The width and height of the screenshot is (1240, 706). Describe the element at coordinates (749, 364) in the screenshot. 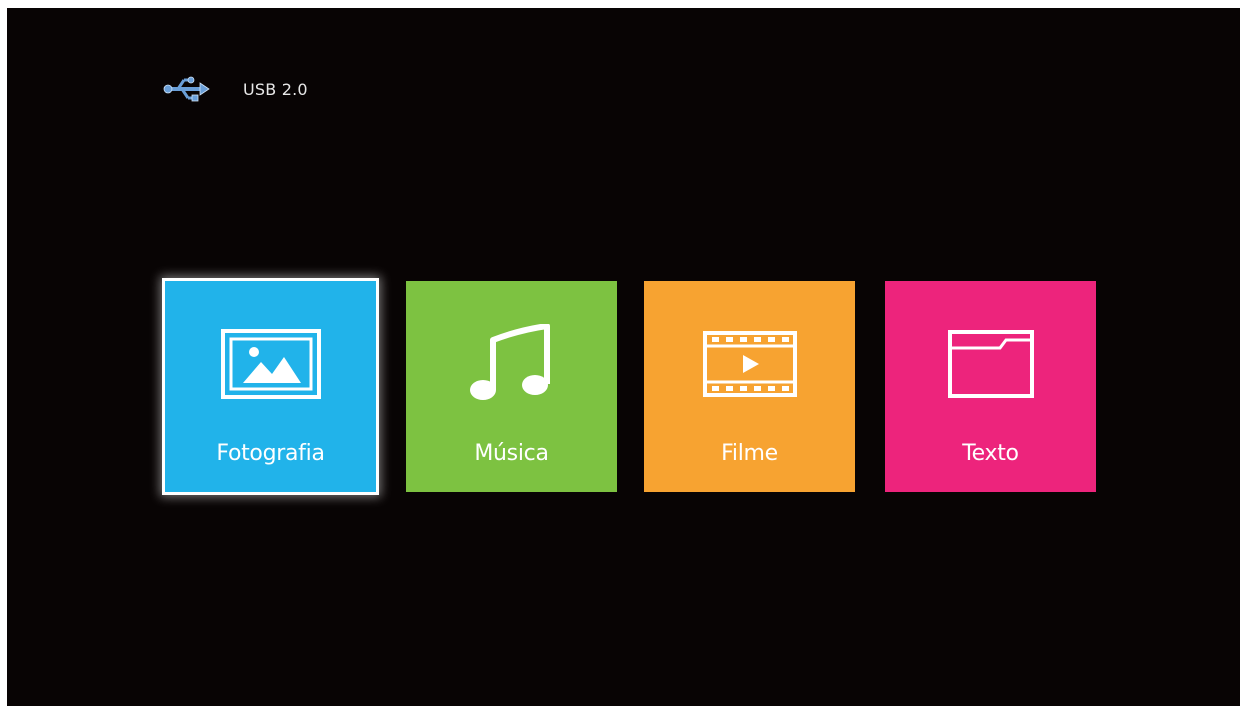

I see `film-icon` at that location.